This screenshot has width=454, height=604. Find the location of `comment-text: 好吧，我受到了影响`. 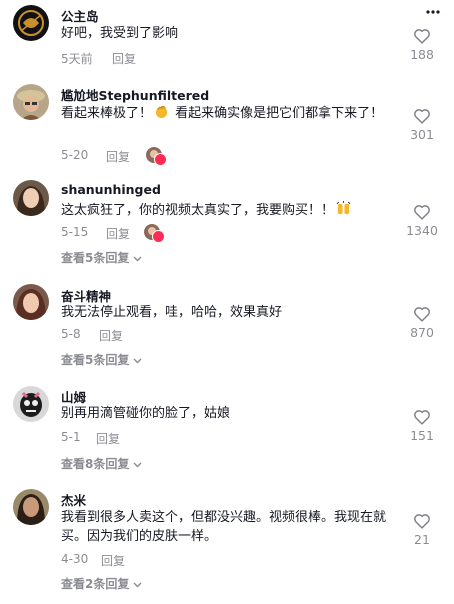

comment-text: 好吧，我受到了影响 is located at coordinates (120, 33).